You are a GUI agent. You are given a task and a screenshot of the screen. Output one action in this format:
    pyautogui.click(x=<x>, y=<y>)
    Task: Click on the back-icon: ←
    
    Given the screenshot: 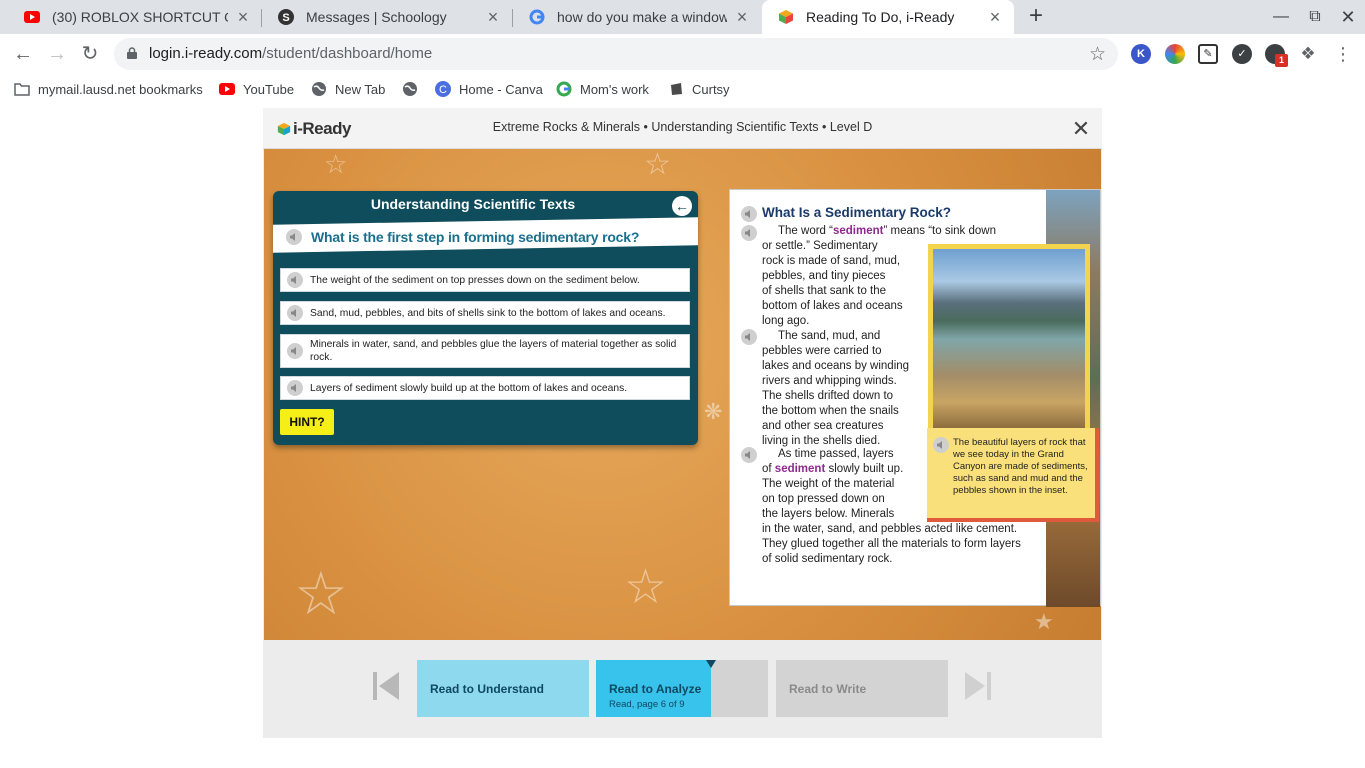 What is the action you would take?
    pyautogui.click(x=23, y=54)
    